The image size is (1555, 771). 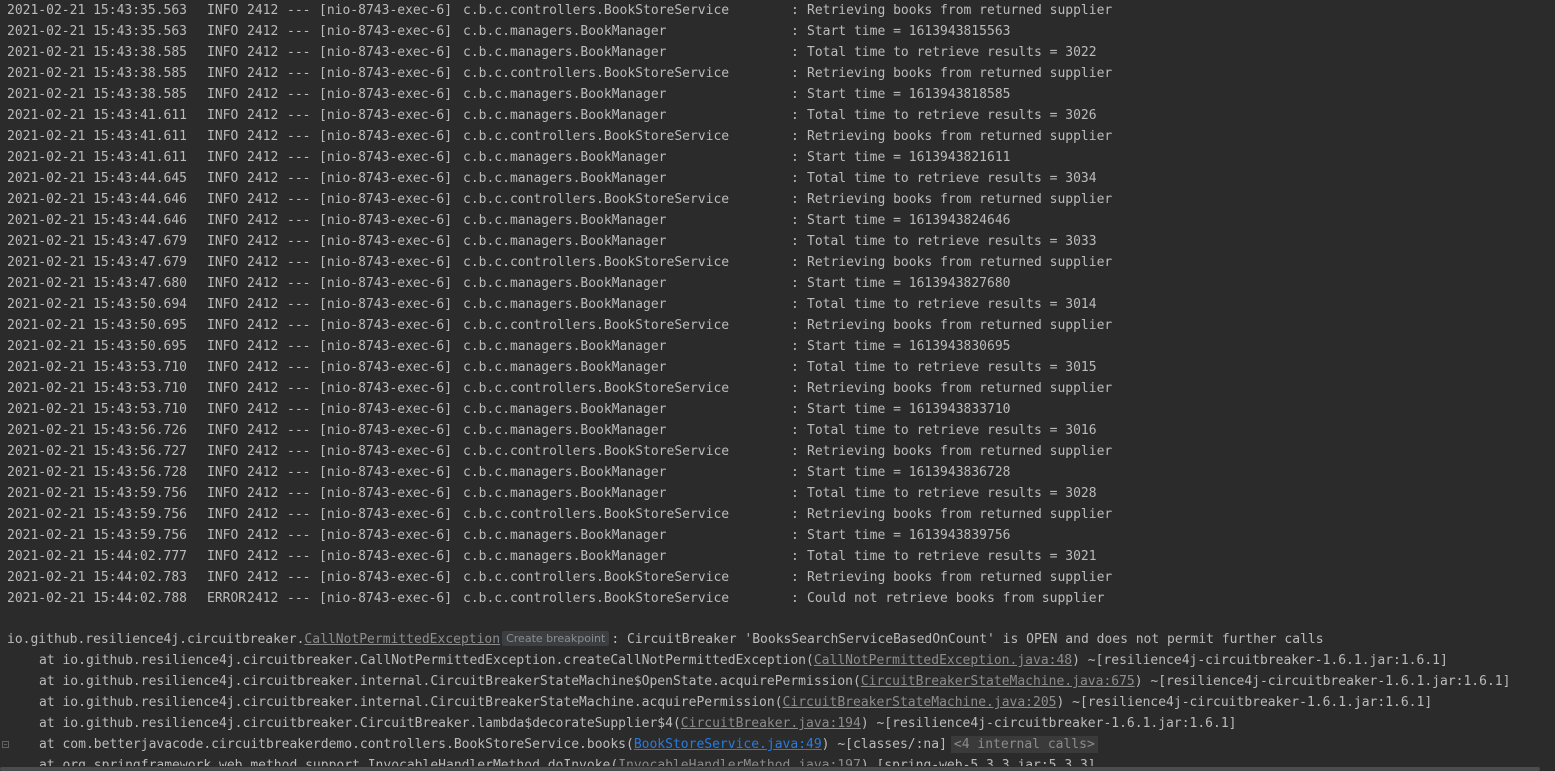 What do you see at coordinates (909, 31) in the screenshot?
I see `log-message: Start time = 1613943815563` at bounding box center [909, 31].